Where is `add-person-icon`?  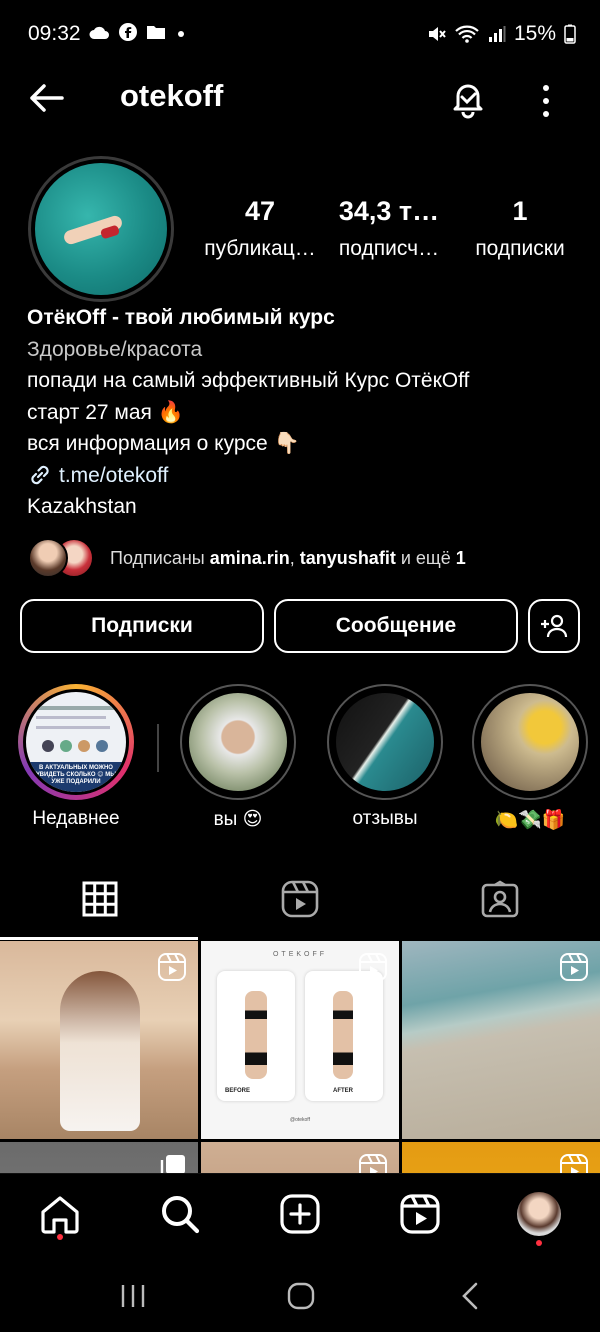 add-person-icon is located at coordinates (554, 626).